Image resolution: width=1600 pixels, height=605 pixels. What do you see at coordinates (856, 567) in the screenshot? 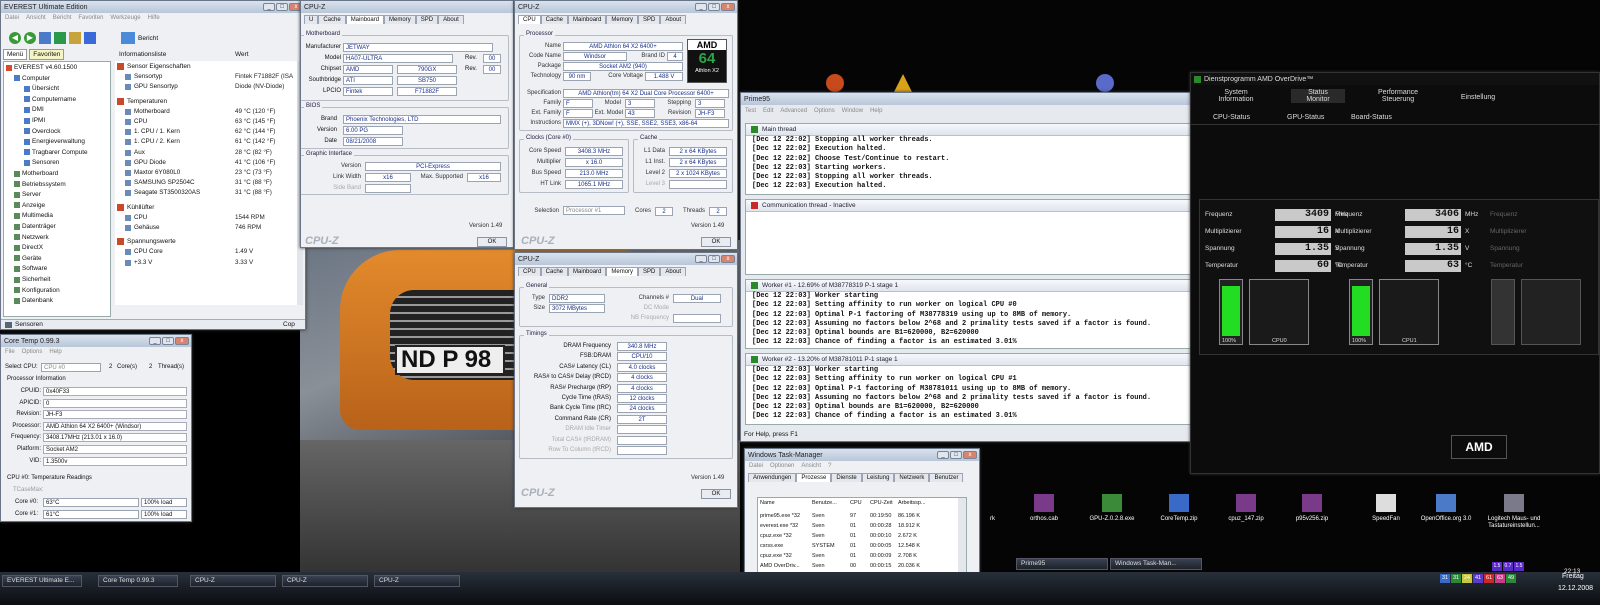
I see `process-row: AMD OverDriv... Sven 00 00:00:15 20.036 K` at bounding box center [856, 567].